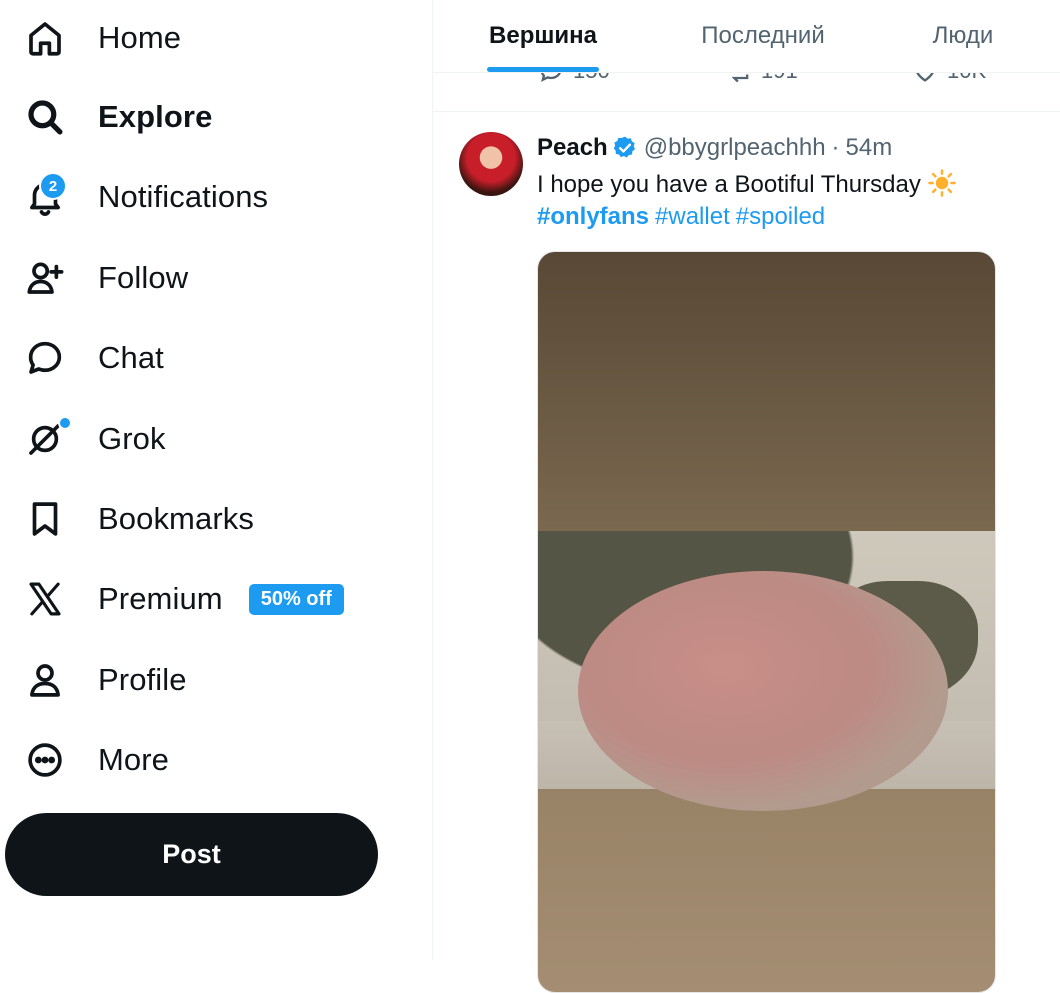  What do you see at coordinates (550, 77) in the screenshot?
I see `reply-icon` at bounding box center [550, 77].